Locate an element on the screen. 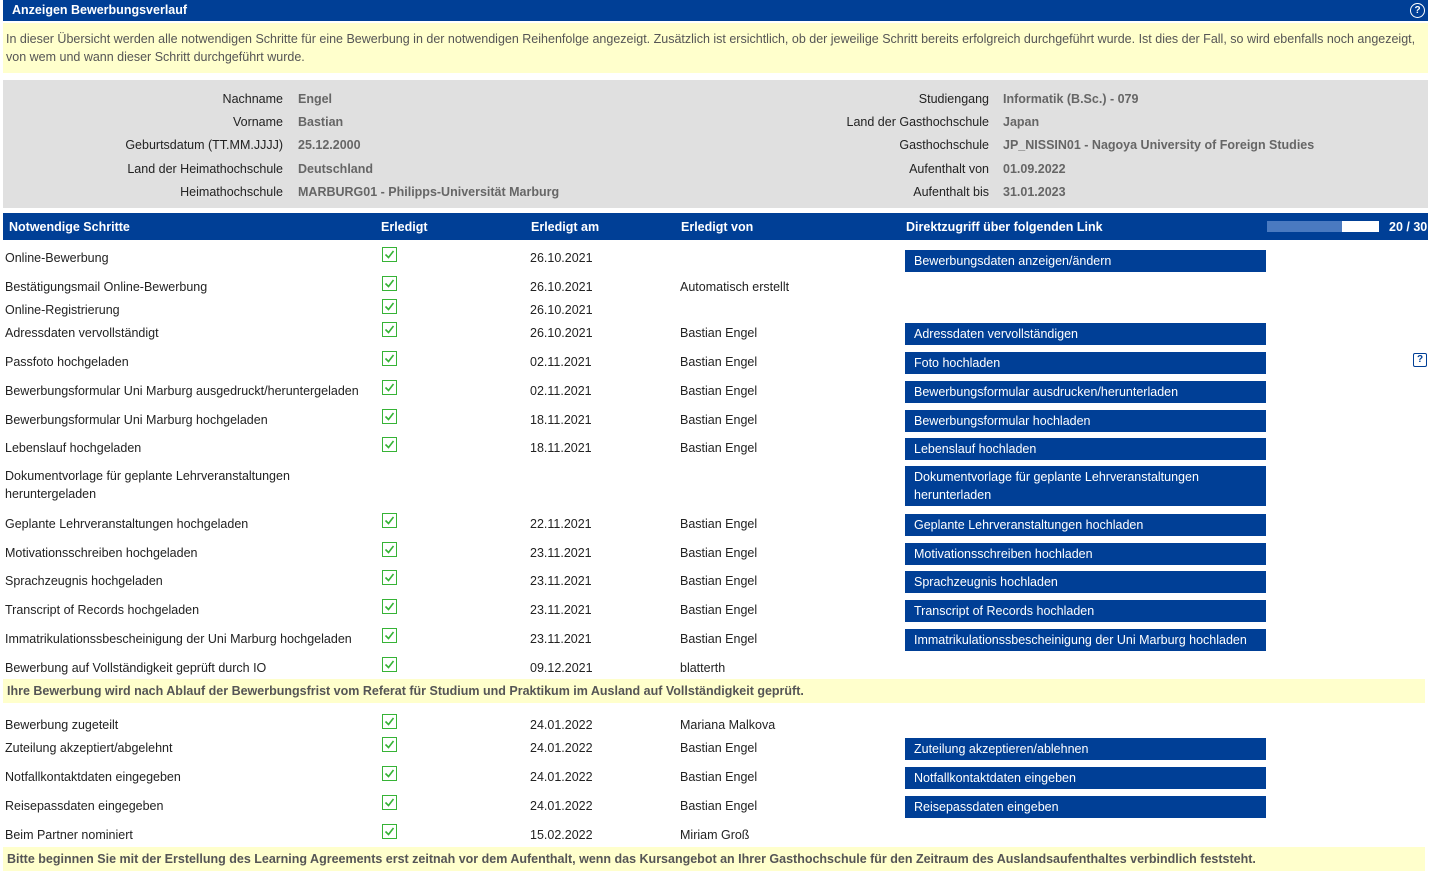 The height and width of the screenshot is (874, 1439). done-by: Miriam Groß is located at coordinates (715, 835).